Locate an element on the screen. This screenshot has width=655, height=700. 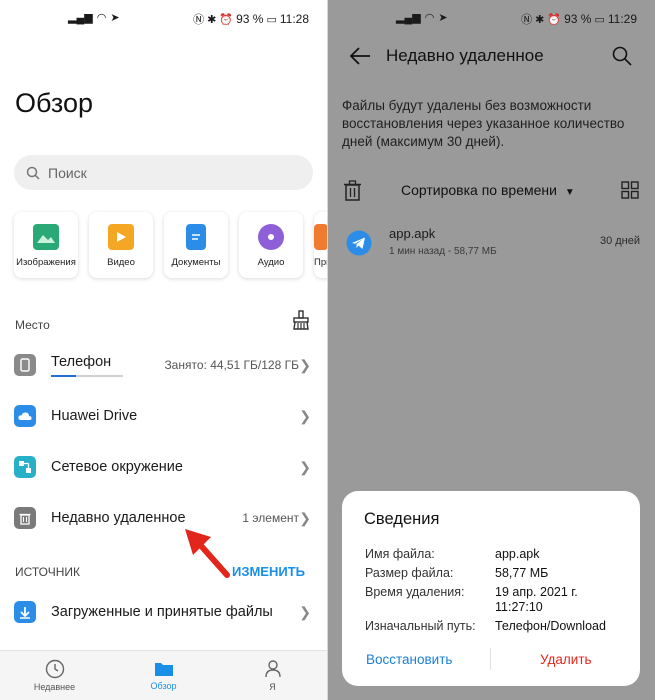
location-section-label: Место is located at coordinates (32, 325).